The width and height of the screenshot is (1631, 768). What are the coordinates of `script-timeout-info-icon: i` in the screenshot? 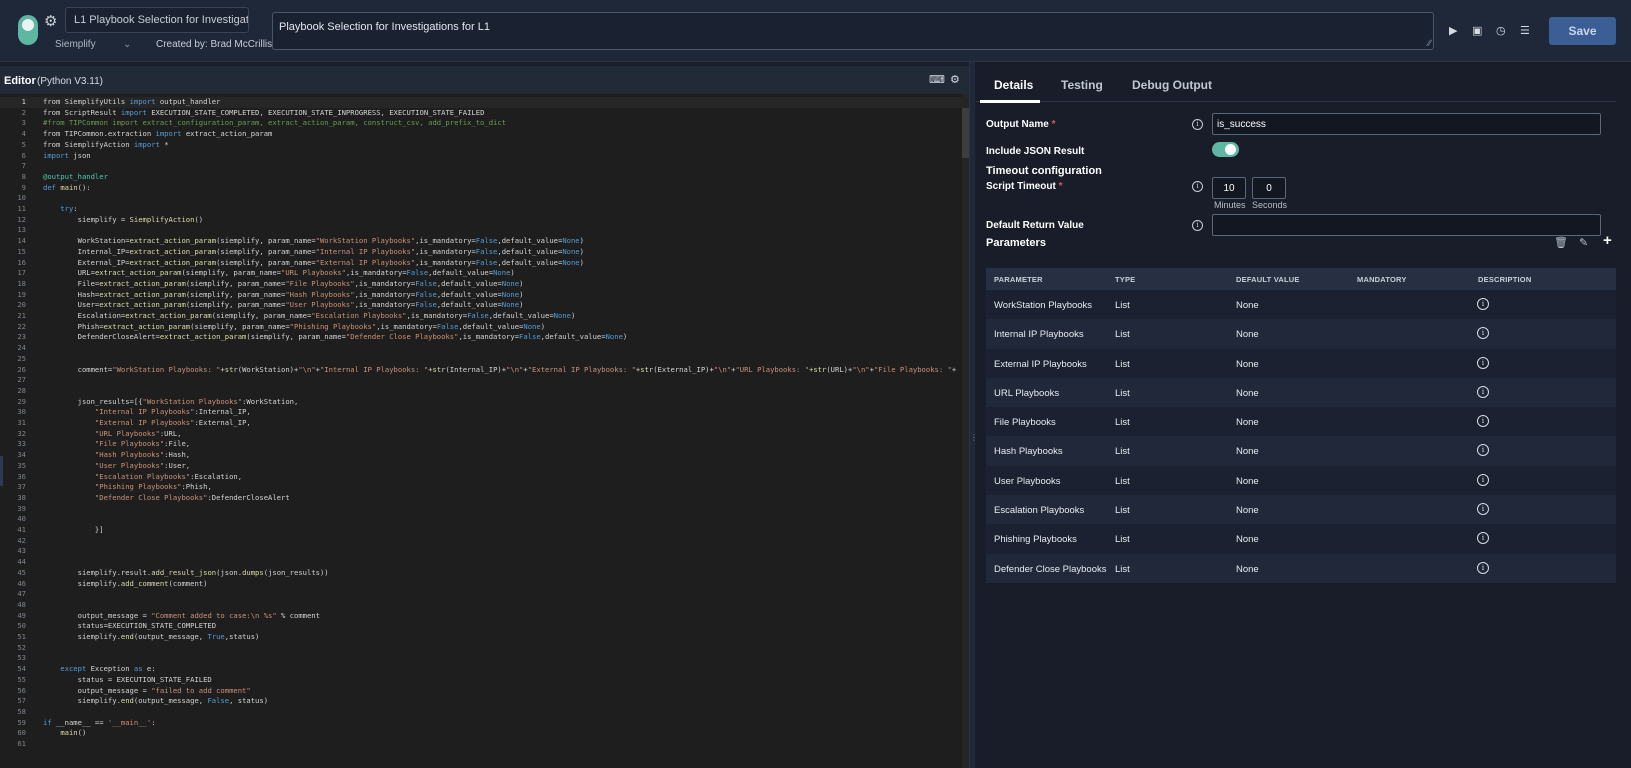 It's located at (1197, 186).